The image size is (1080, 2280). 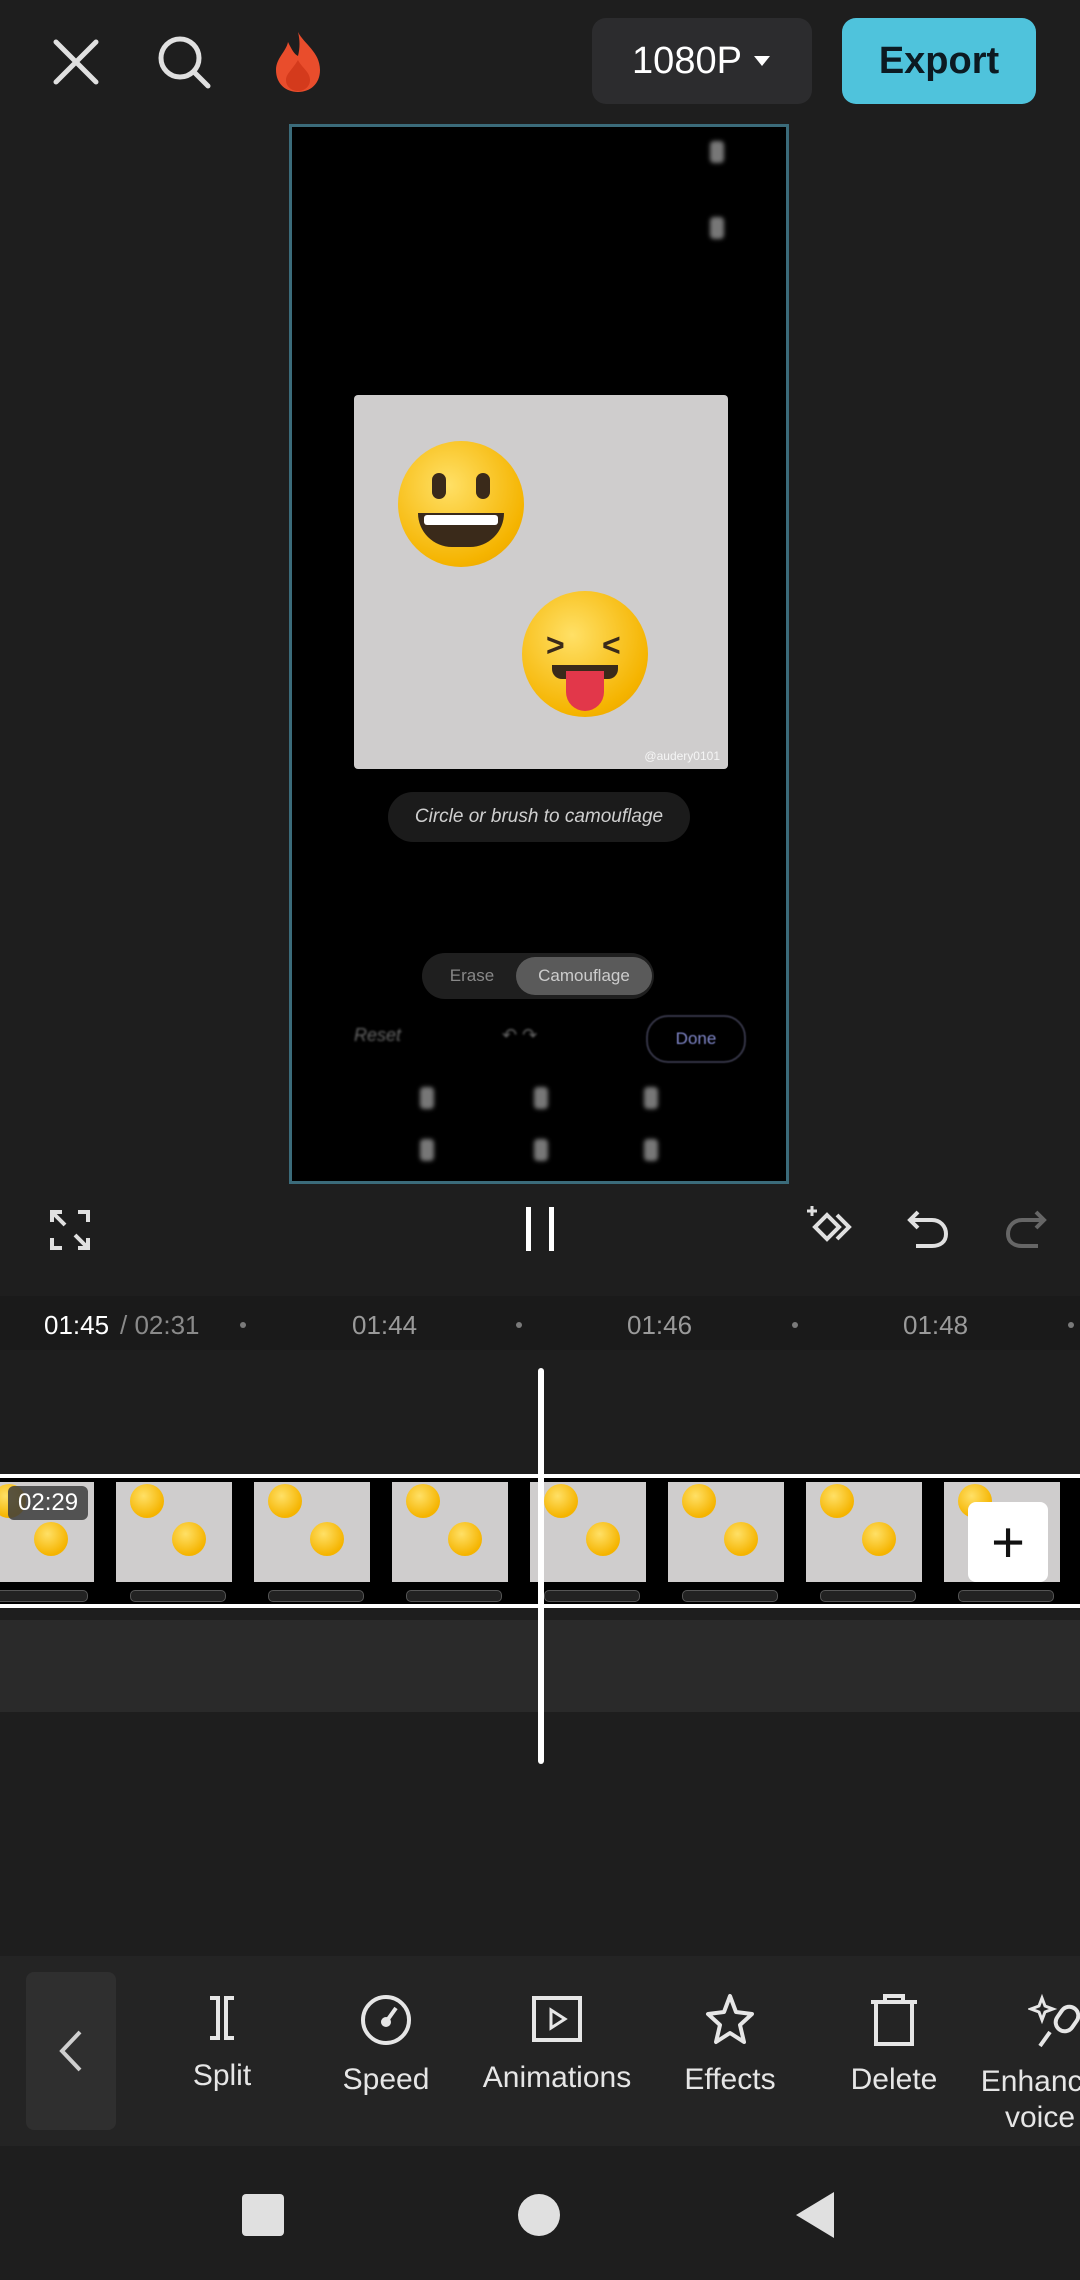 I want to click on total-duration: / 02:31, so click(x=160, y=1325).